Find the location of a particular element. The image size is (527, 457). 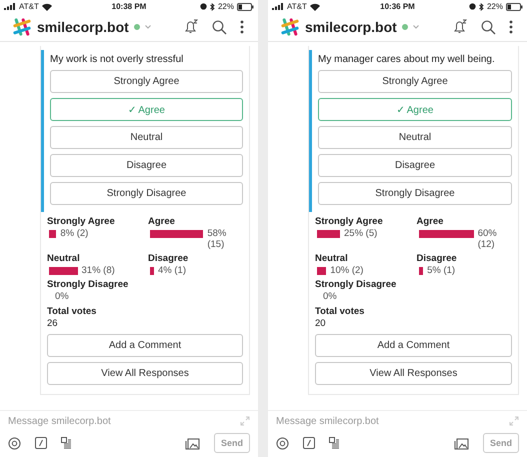

result-value: 10% (2) is located at coordinates (347, 270).